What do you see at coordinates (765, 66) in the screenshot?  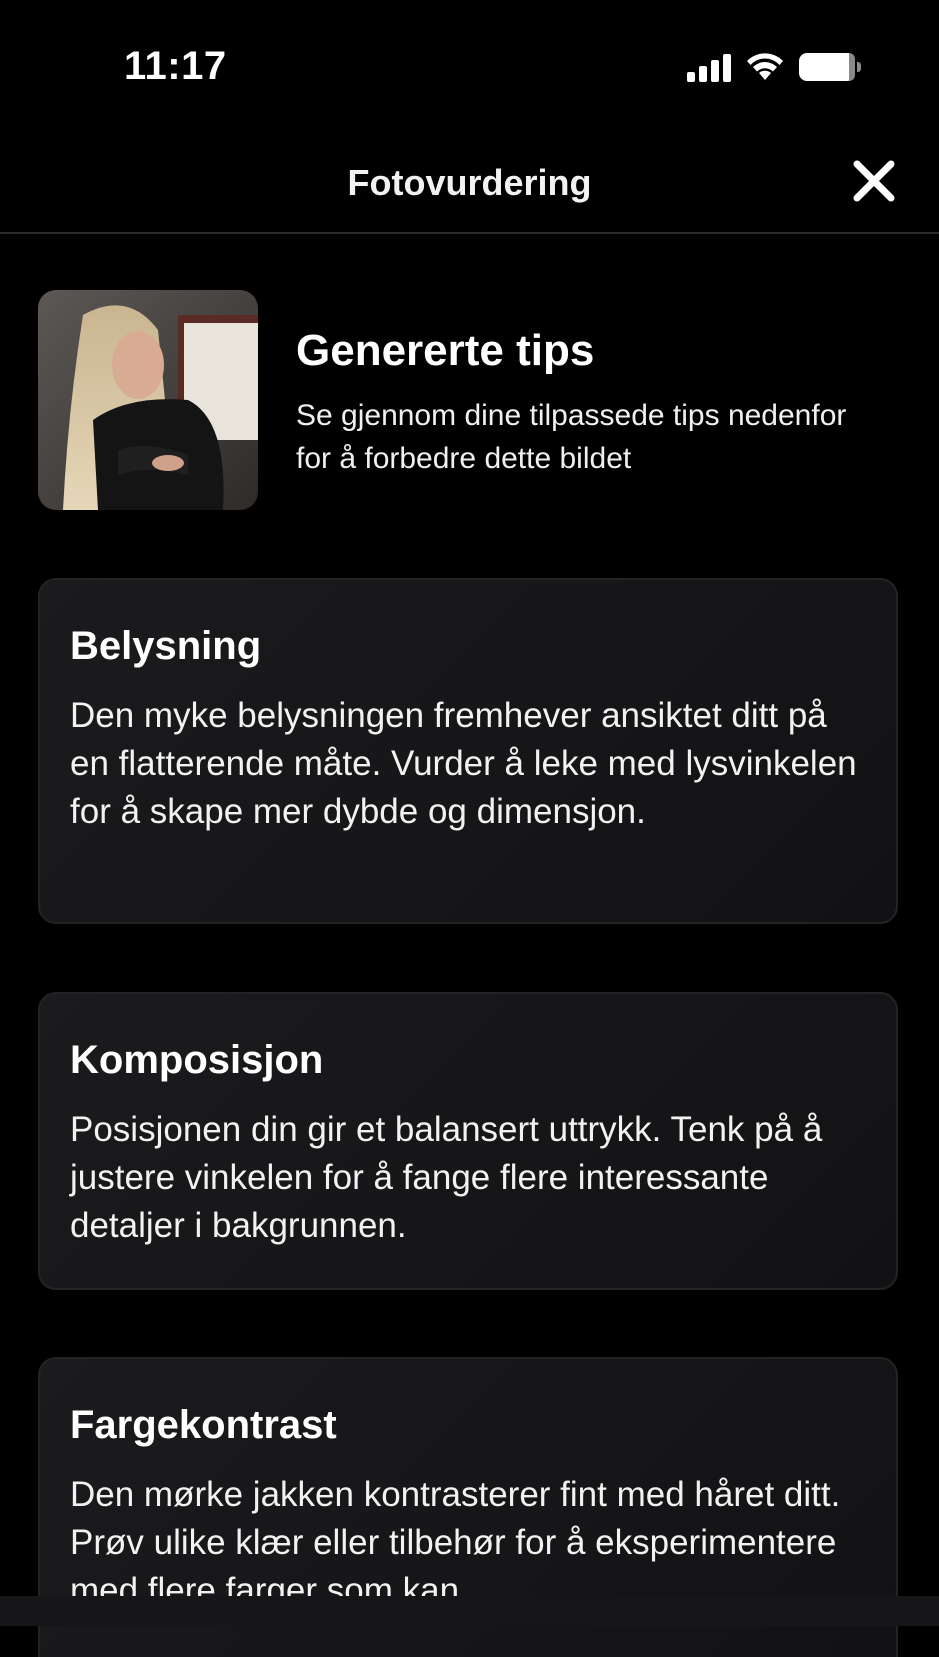 I see `wifi-icon` at bounding box center [765, 66].